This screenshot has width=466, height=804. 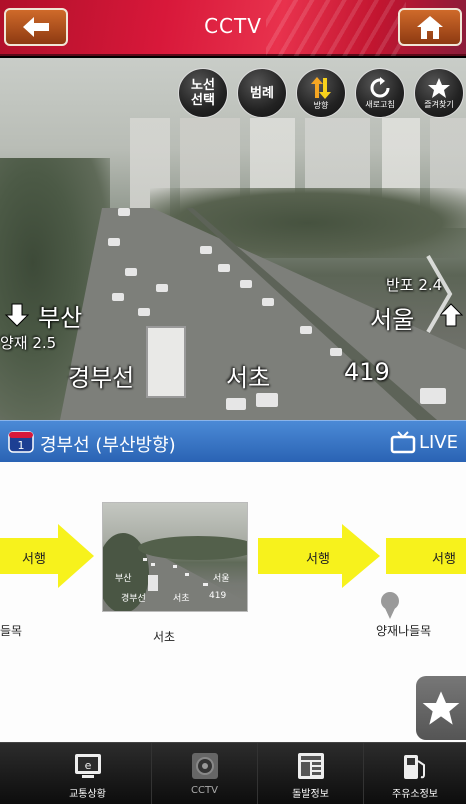 I want to click on home-icon, so click(x=430, y=27).